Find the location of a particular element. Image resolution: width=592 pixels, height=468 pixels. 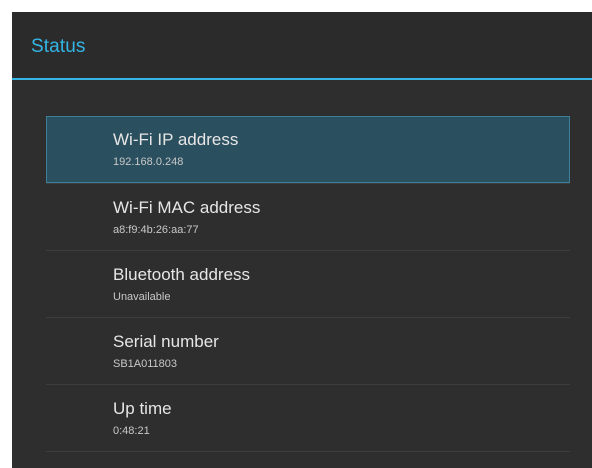

list-item-title: Serial number is located at coordinates (166, 341).